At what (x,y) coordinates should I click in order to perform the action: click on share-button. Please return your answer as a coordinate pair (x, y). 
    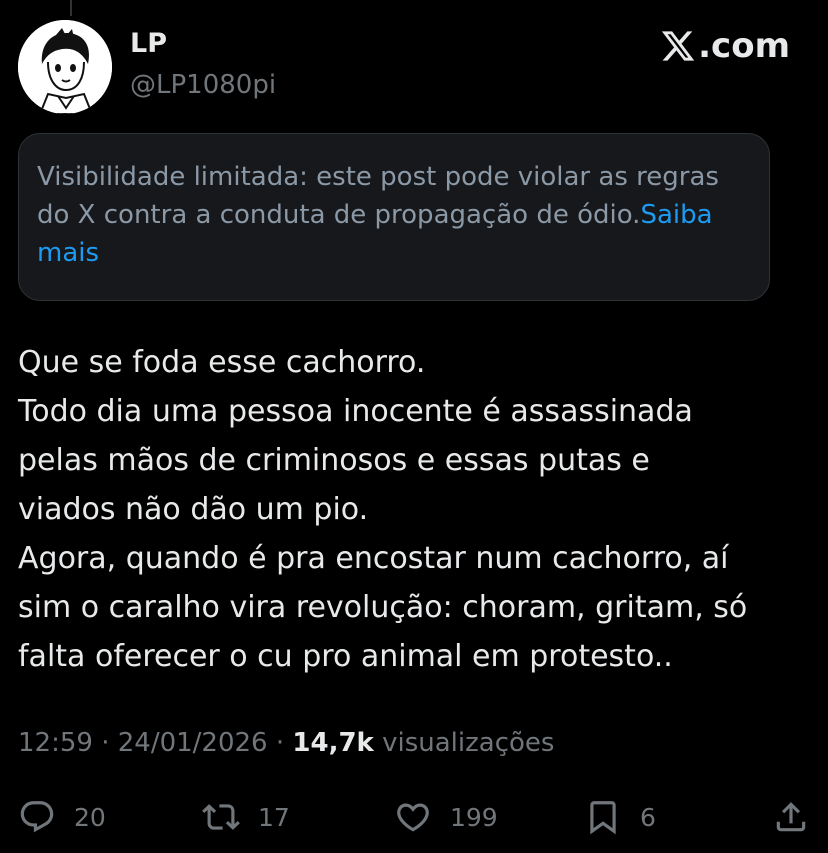
    Looking at the image, I should click on (791, 817).